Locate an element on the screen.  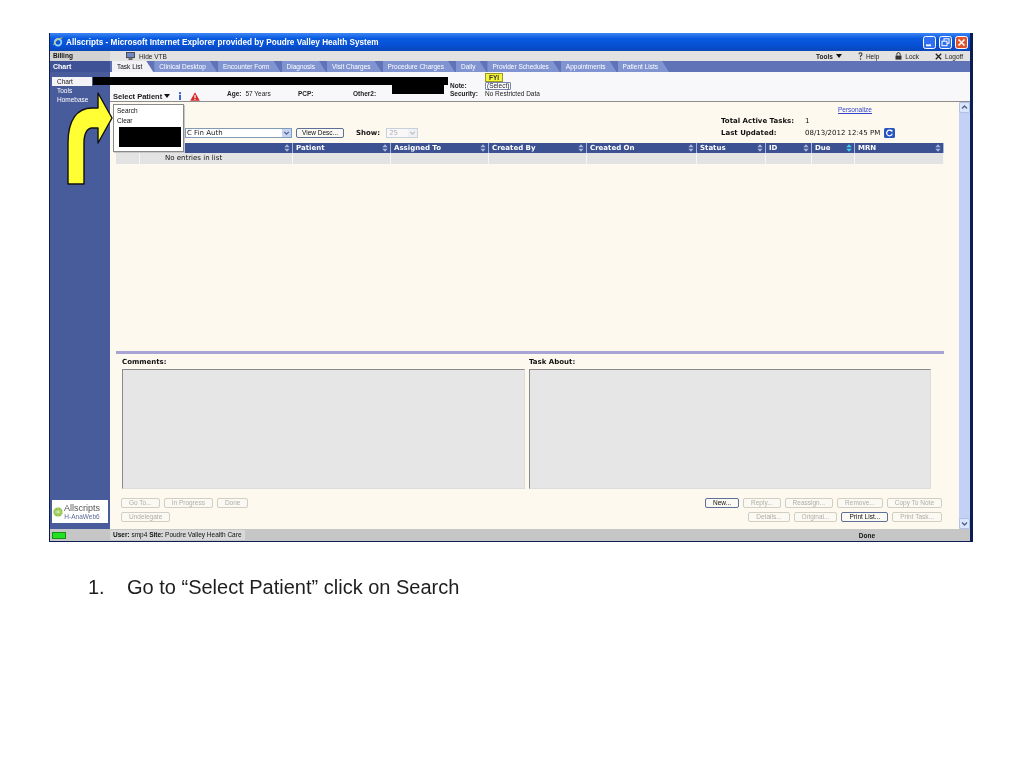
monitor-icon is located at coordinates (130, 56).